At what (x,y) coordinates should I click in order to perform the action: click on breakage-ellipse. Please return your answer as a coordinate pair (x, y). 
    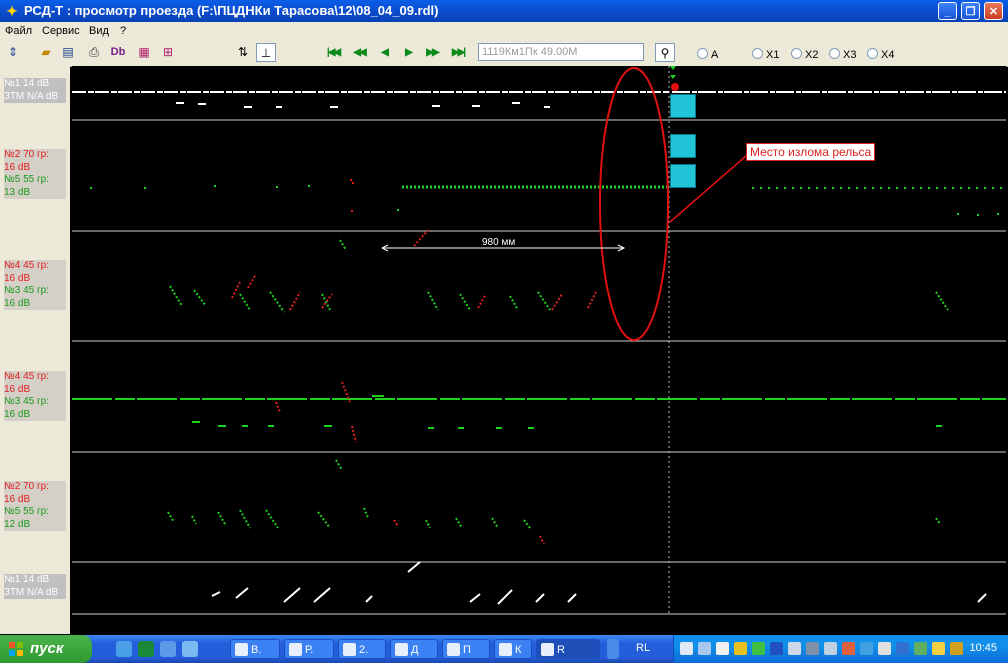
    Looking at the image, I should click on (634, 204).